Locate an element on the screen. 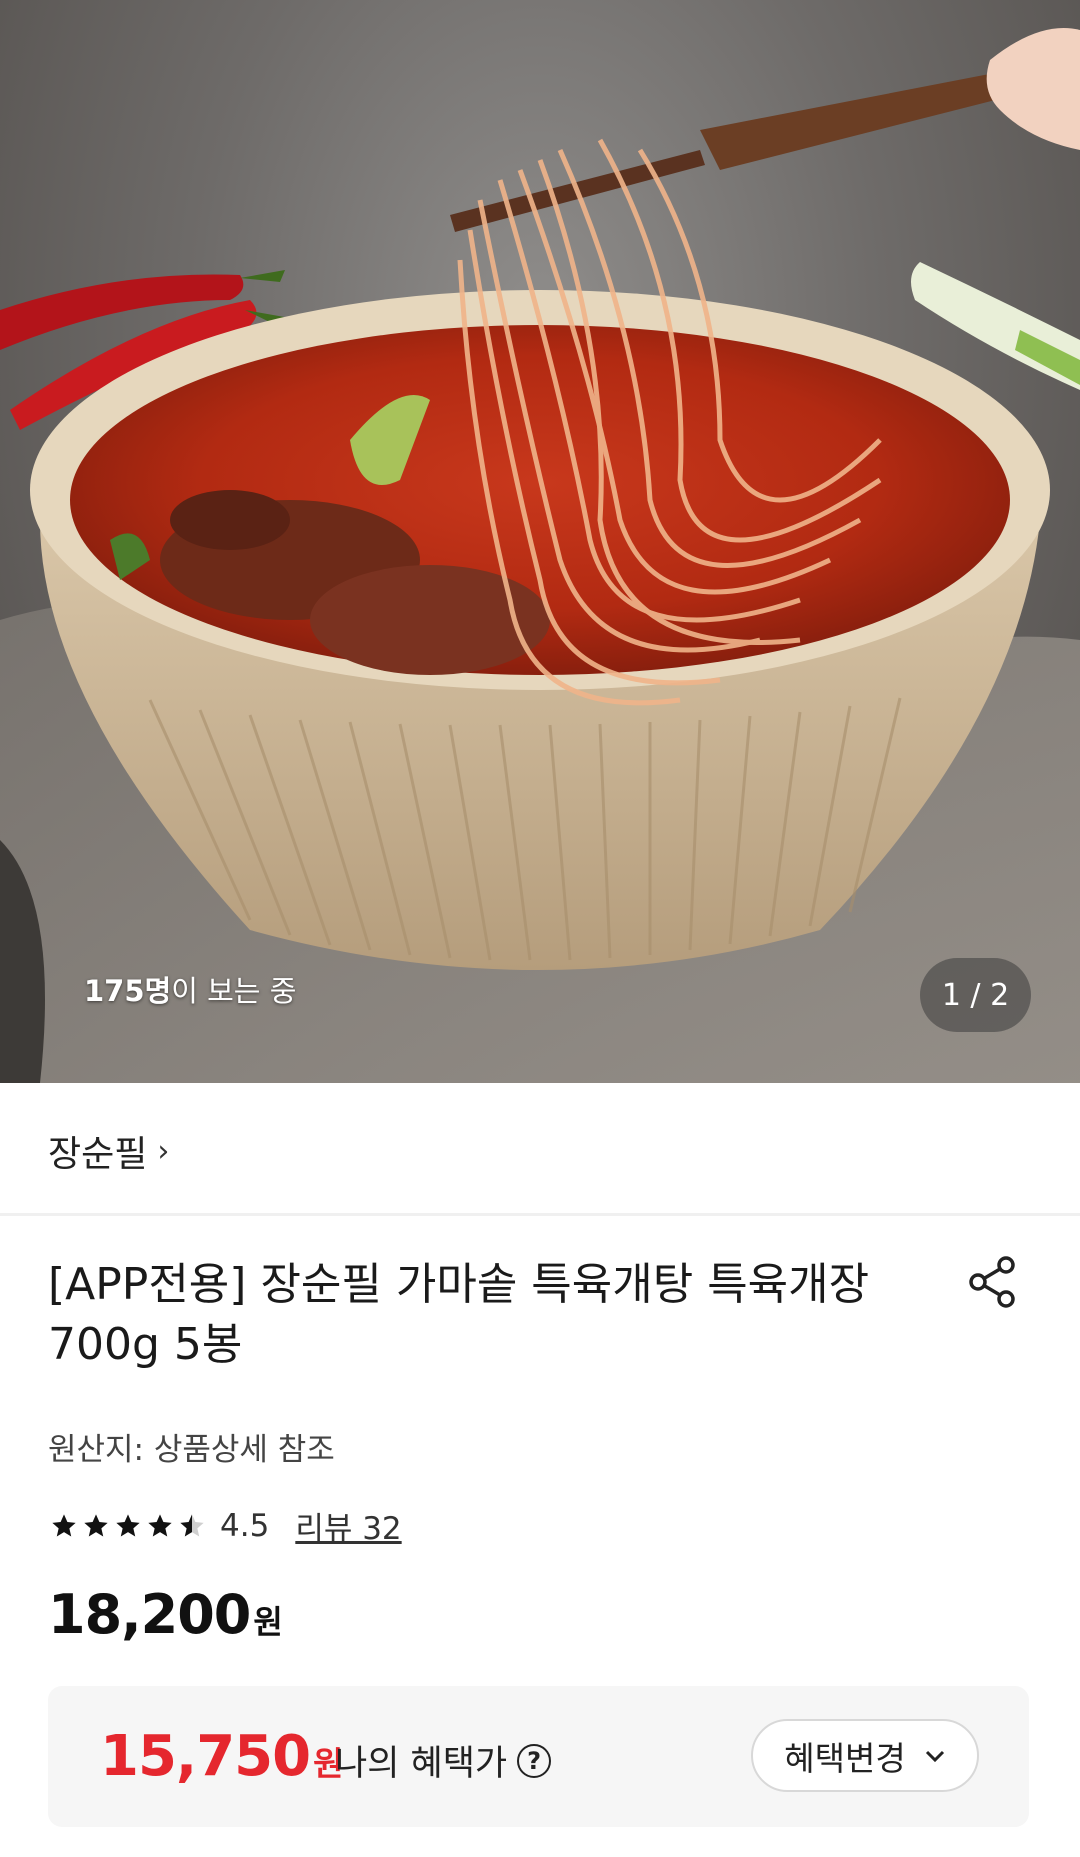 The height and width of the screenshot is (1857, 1080). brand-link: 장순필 › is located at coordinates (108, 1151).